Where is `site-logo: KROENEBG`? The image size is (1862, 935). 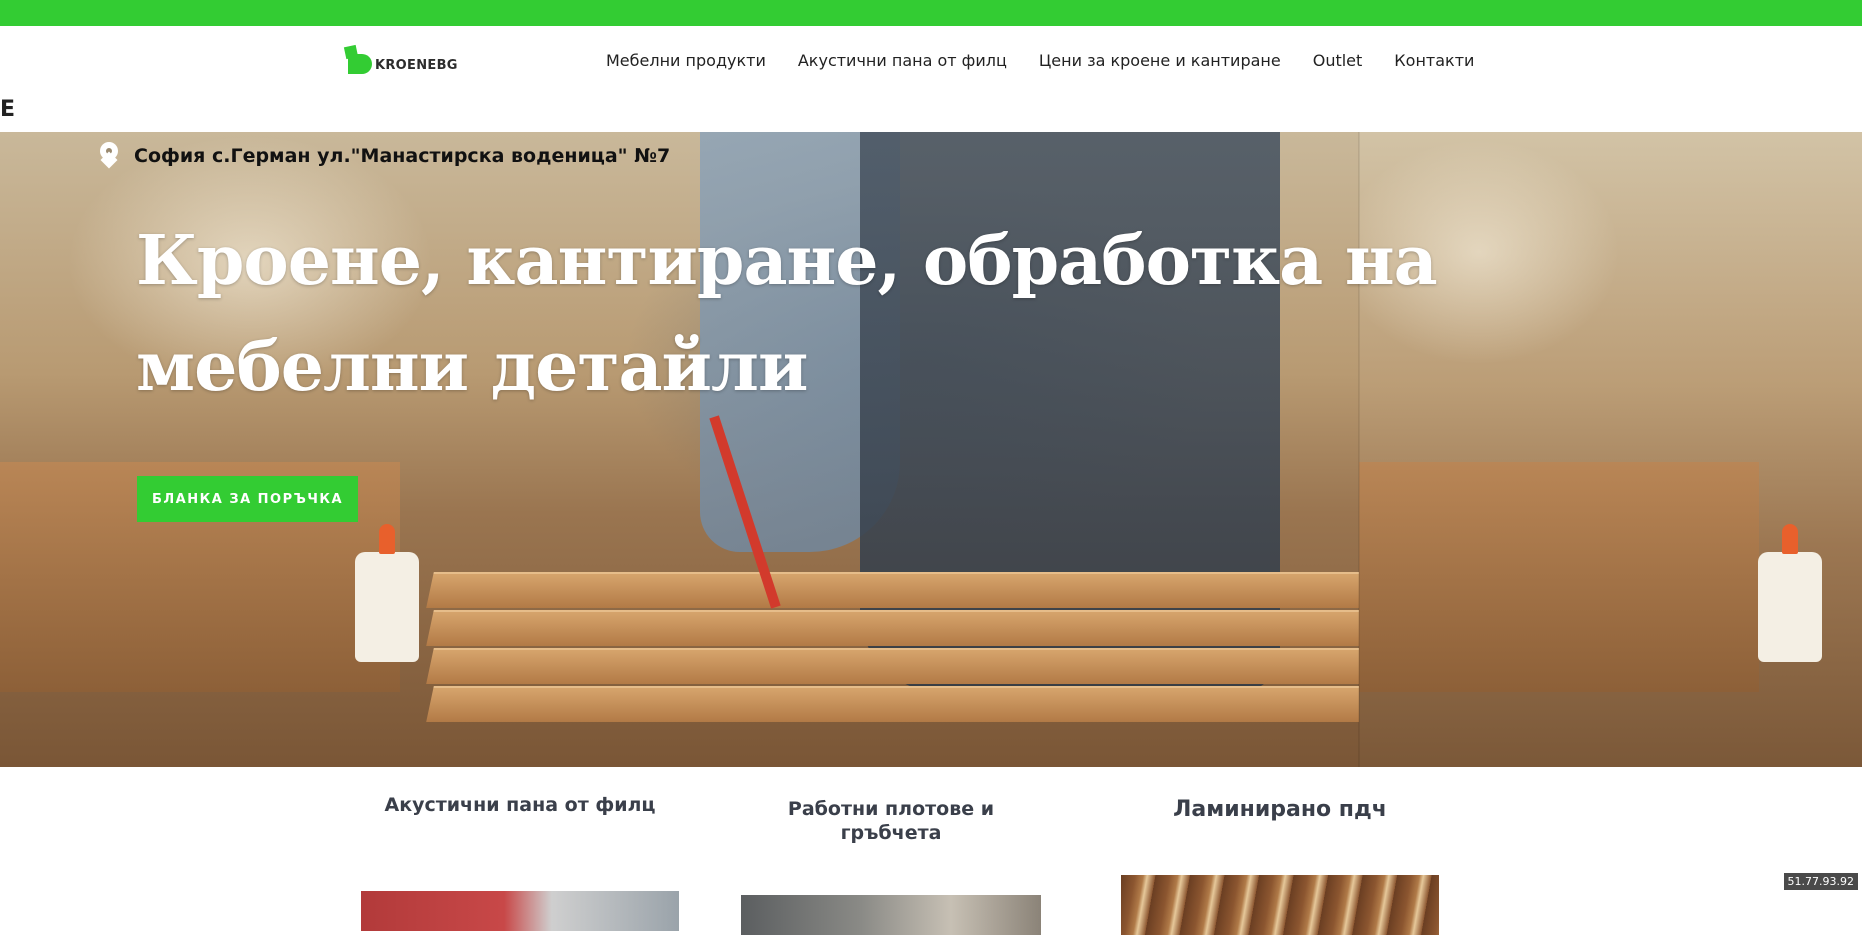 site-logo: KROENEBG is located at coordinates (401, 61).